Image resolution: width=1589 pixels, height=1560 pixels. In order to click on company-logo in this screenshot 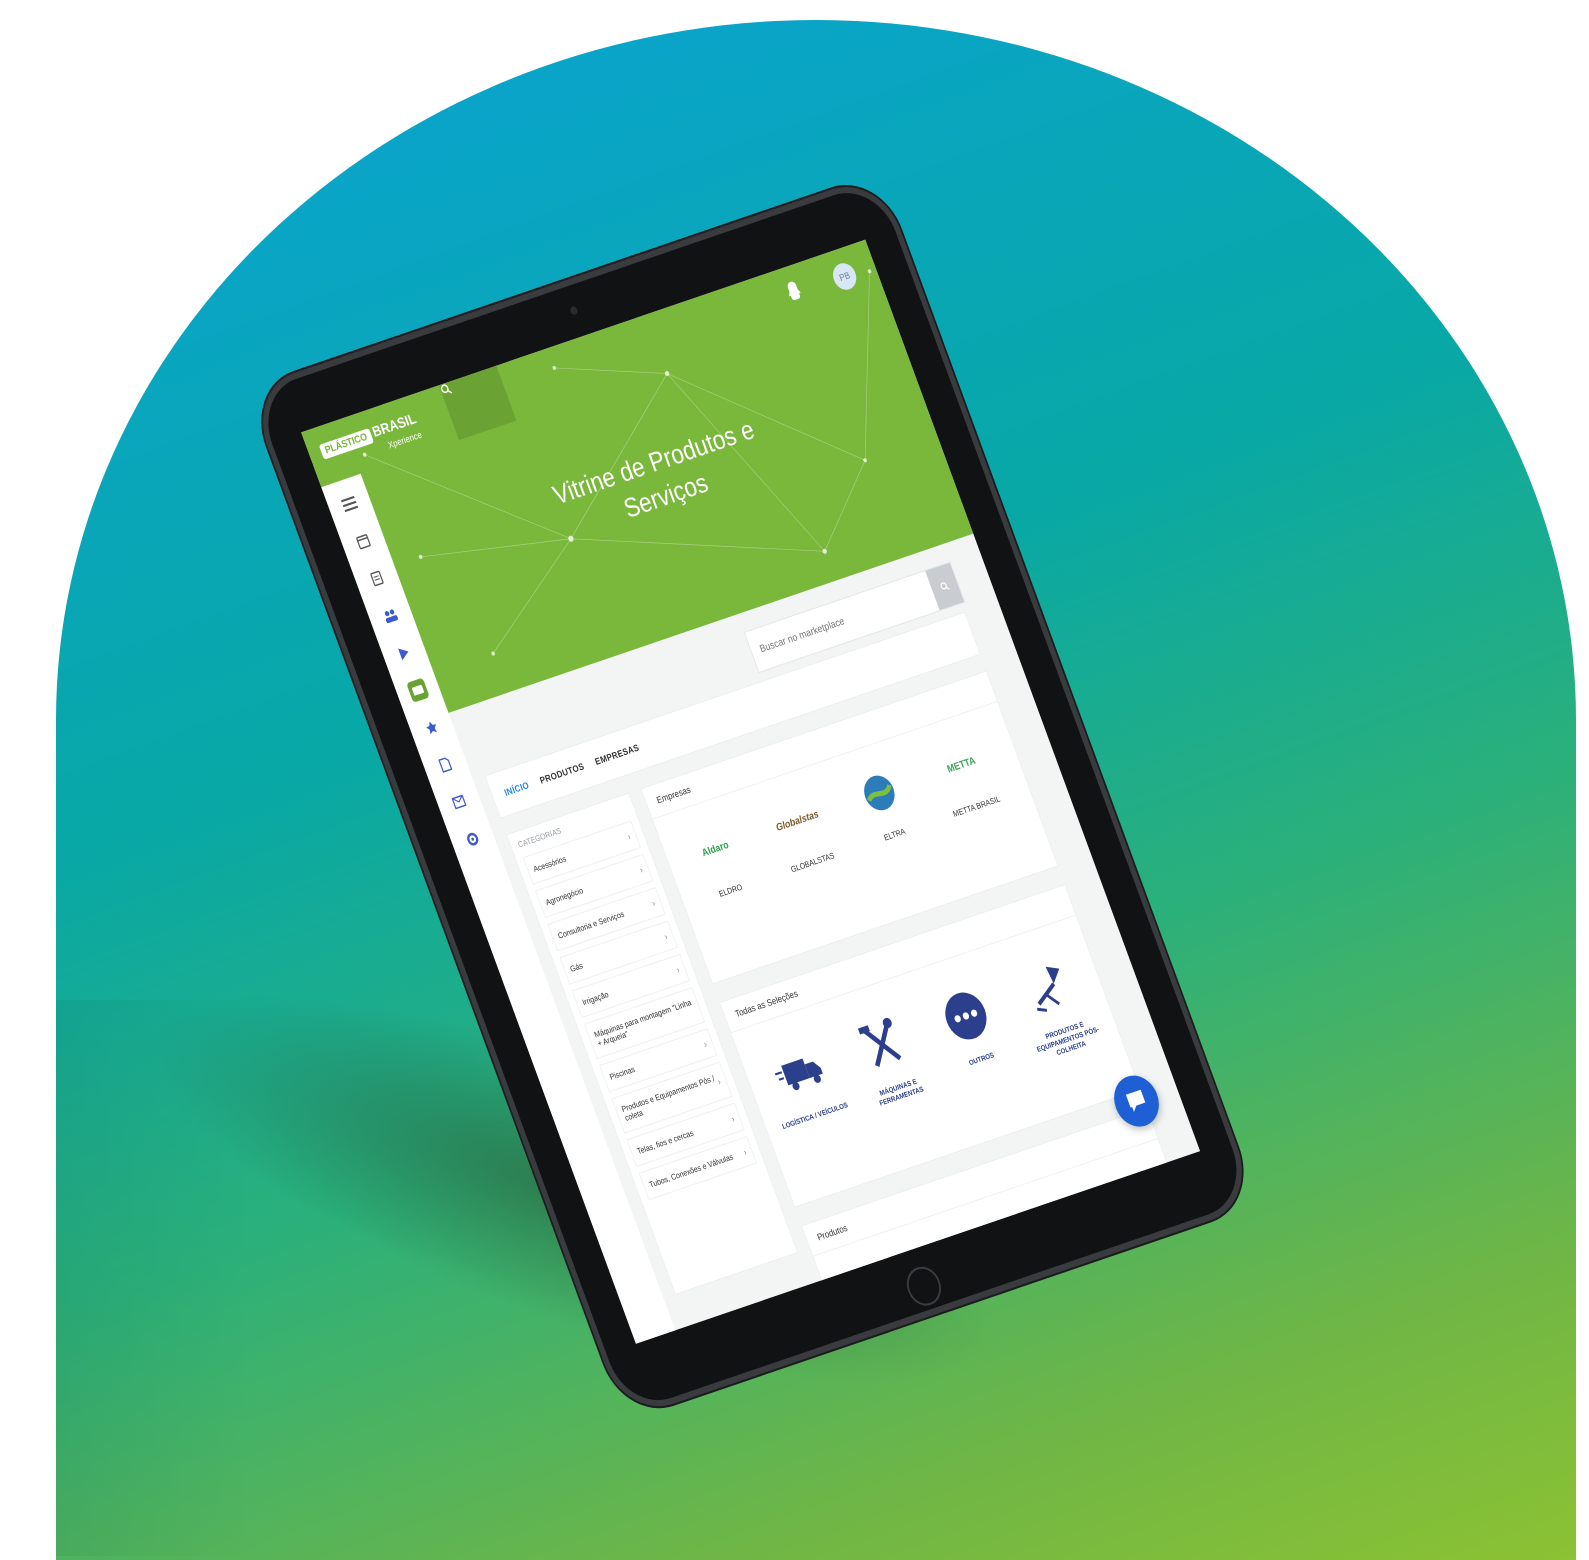, I will do `click(879, 792)`.